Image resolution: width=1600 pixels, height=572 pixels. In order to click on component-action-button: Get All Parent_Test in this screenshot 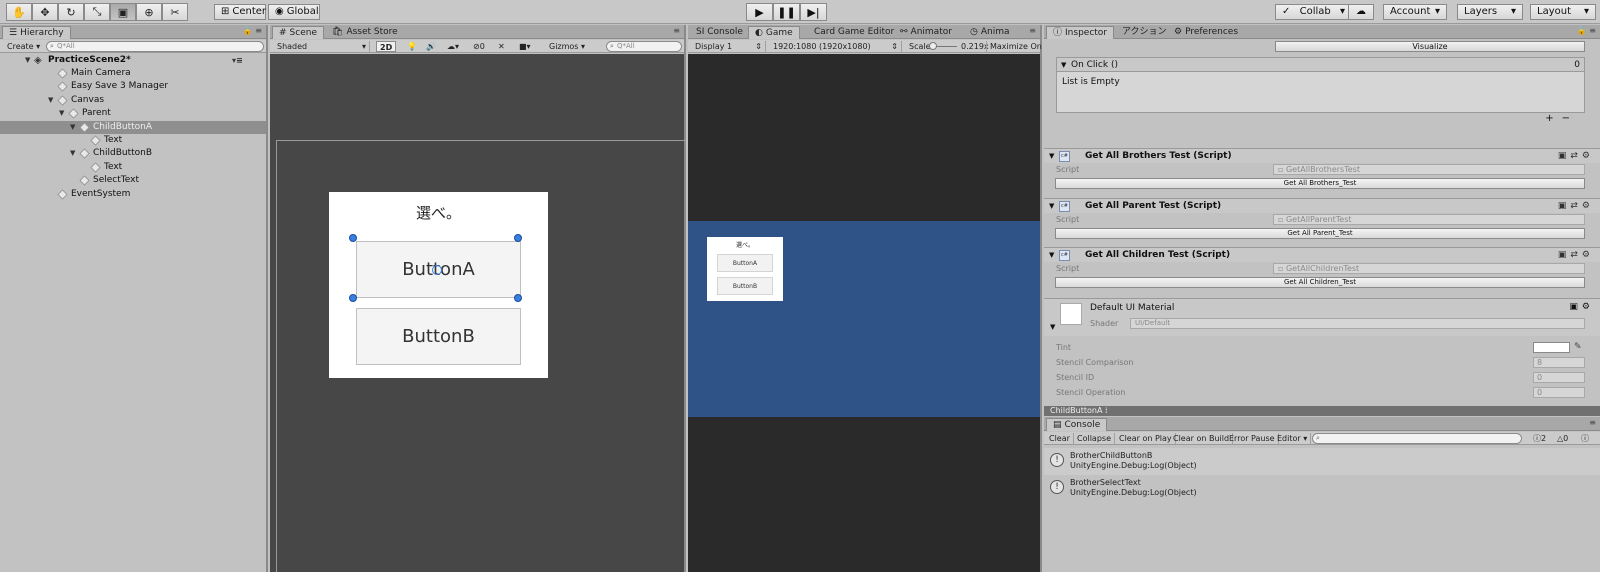, I will do `click(1320, 233)`.